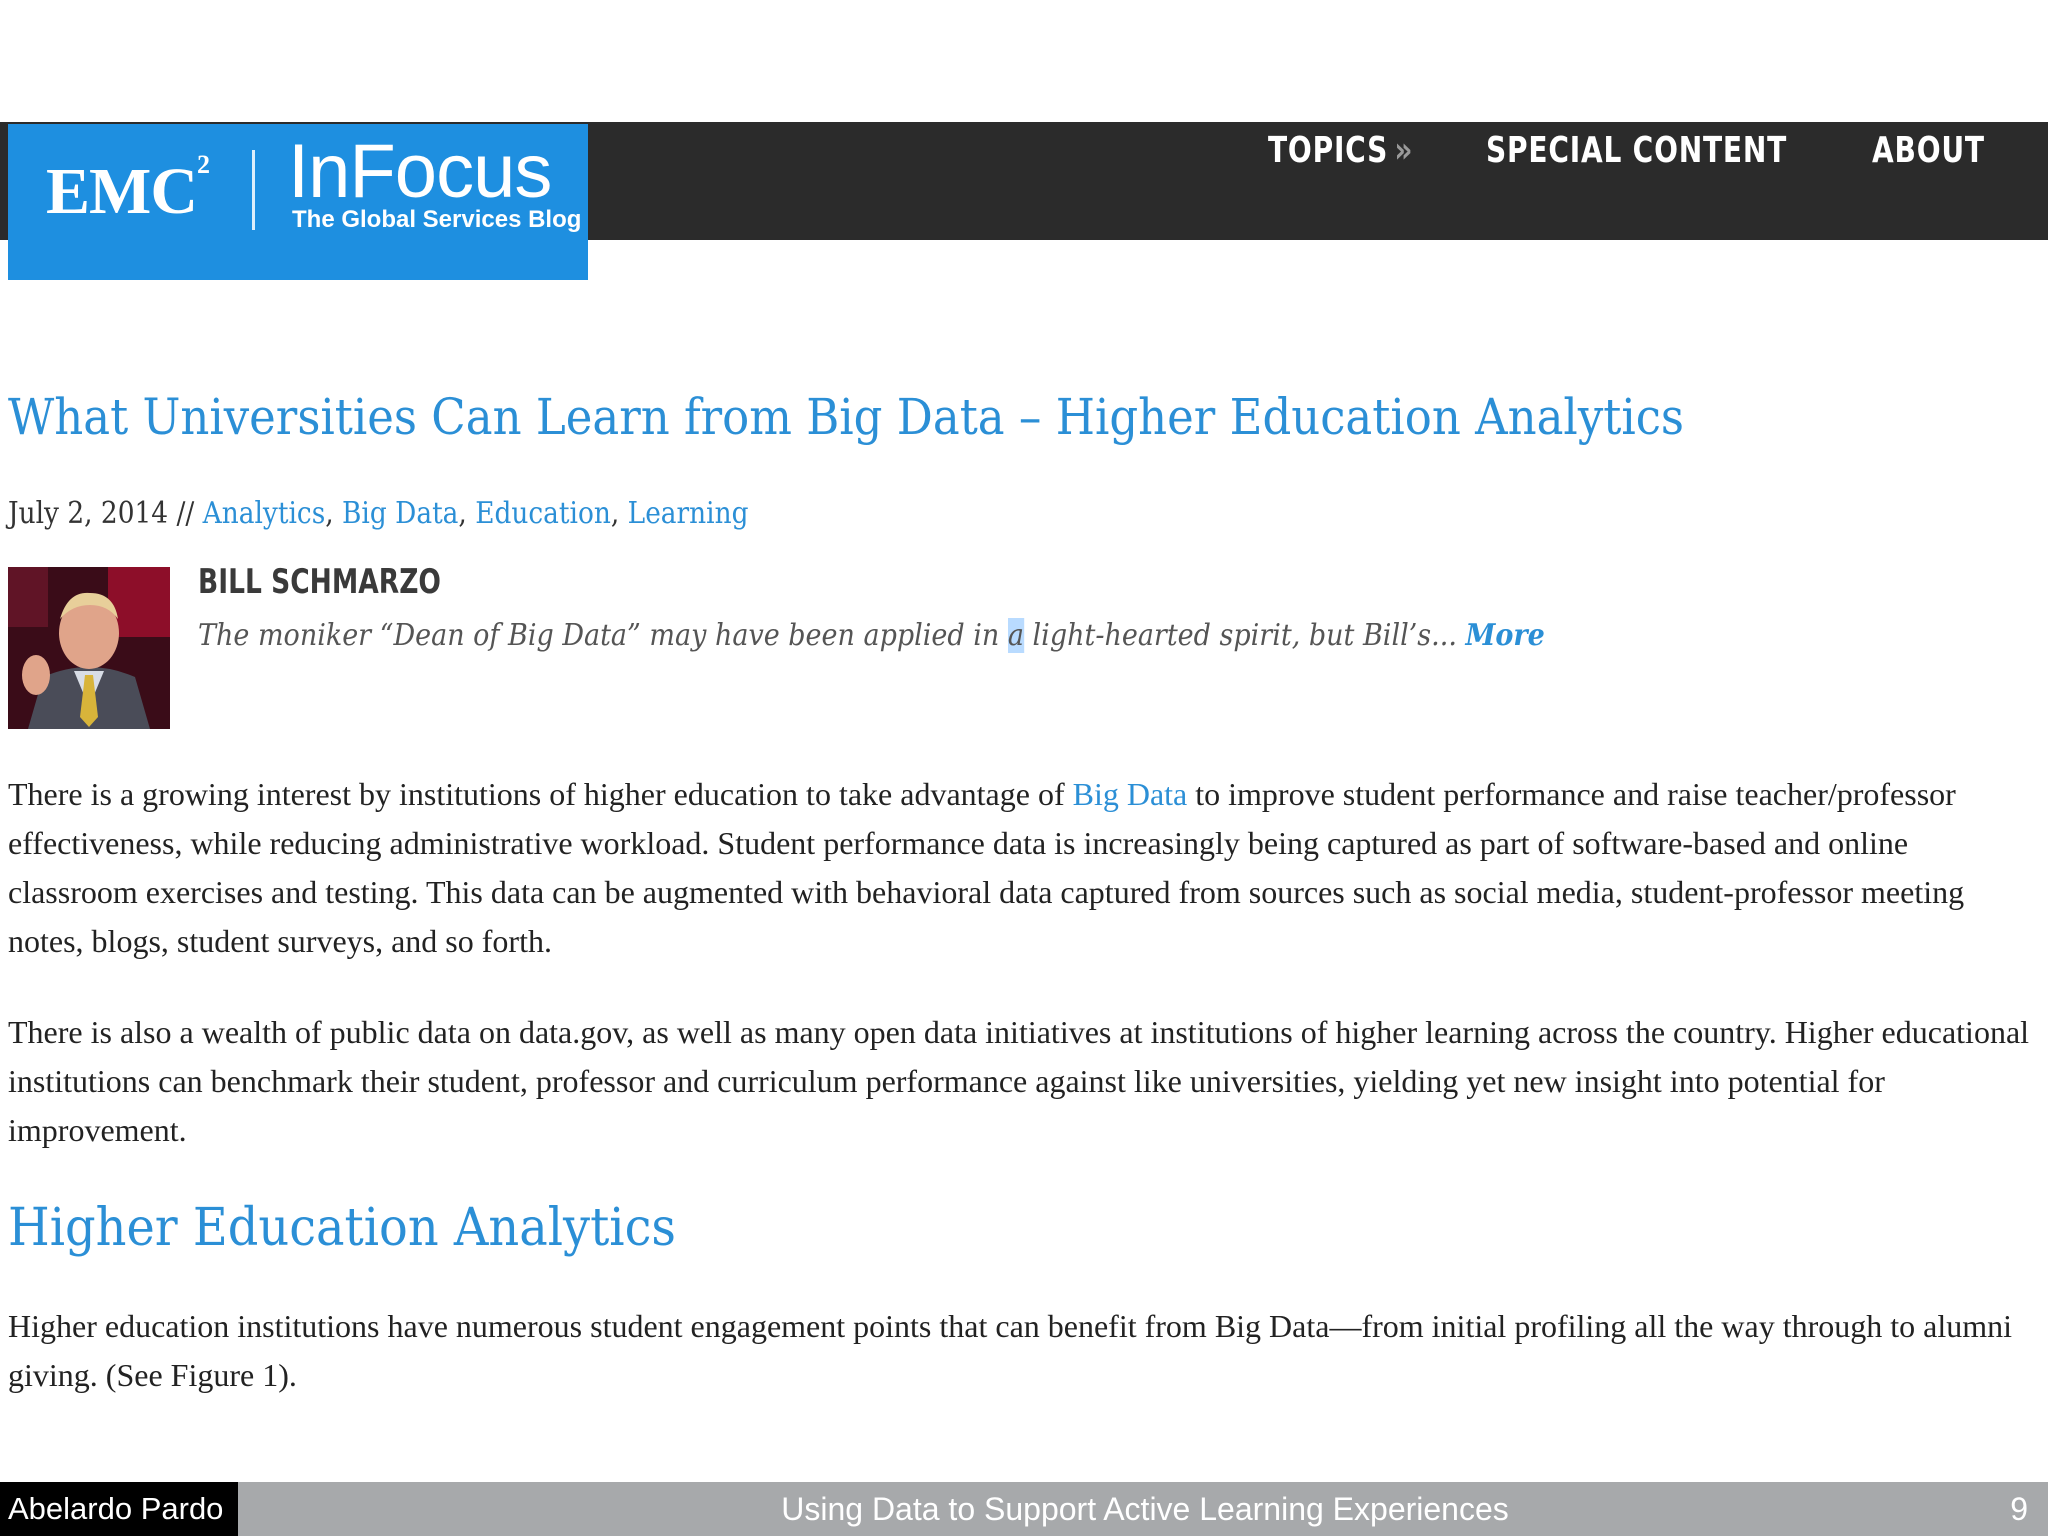  Describe the element at coordinates (122, 191) in the screenshot. I see `emc-logo-text: EMC` at that location.